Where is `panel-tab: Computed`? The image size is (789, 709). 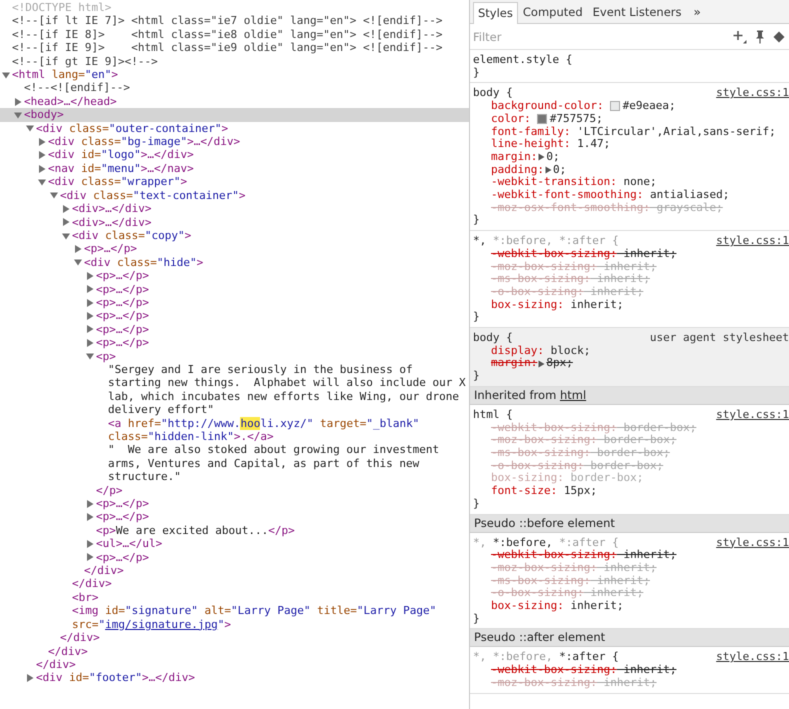
panel-tab: Computed is located at coordinates (553, 12).